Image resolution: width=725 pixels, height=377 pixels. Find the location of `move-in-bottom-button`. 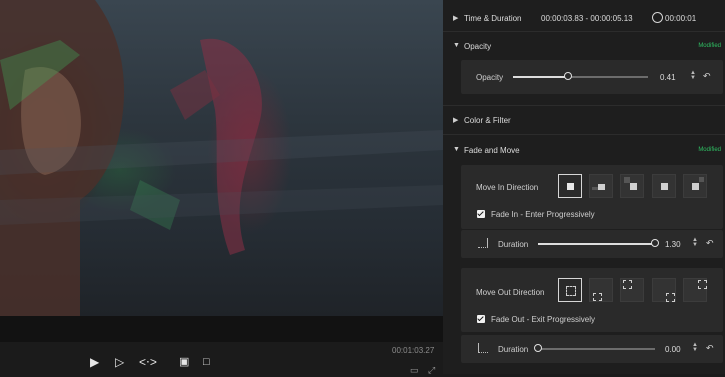

move-in-bottom-button is located at coordinates (695, 186).